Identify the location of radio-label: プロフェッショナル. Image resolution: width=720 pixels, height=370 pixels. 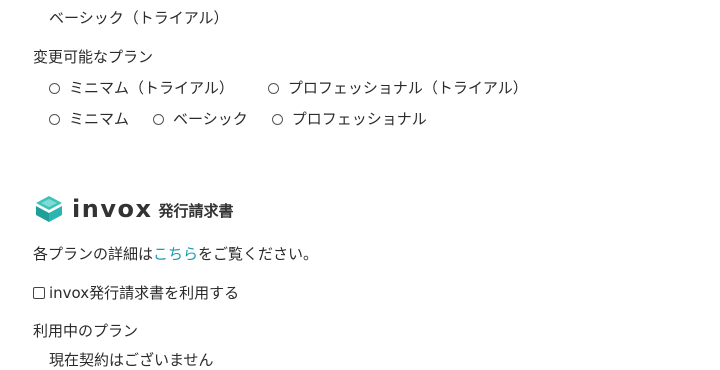
(359, 119).